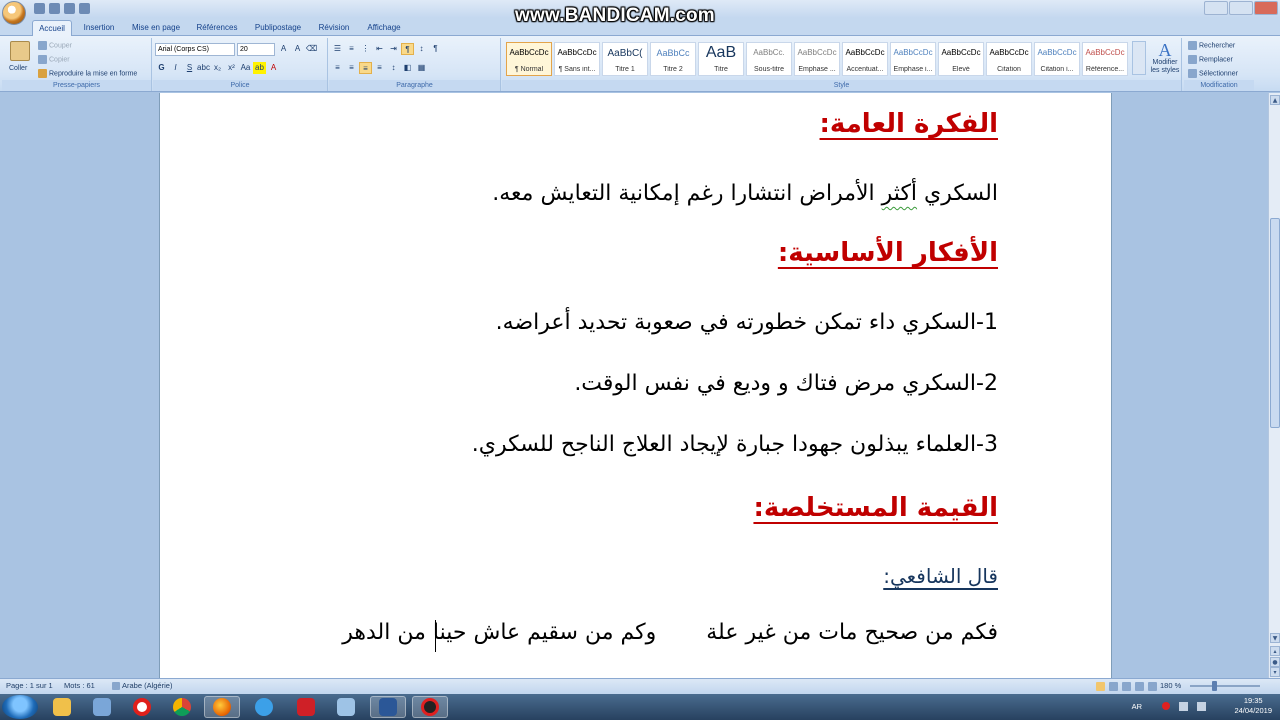 The image size is (1280, 720). What do you see at coordinates (39, 8) in the screenshot?
I see `save-icon` at bounding box center [39, 8].